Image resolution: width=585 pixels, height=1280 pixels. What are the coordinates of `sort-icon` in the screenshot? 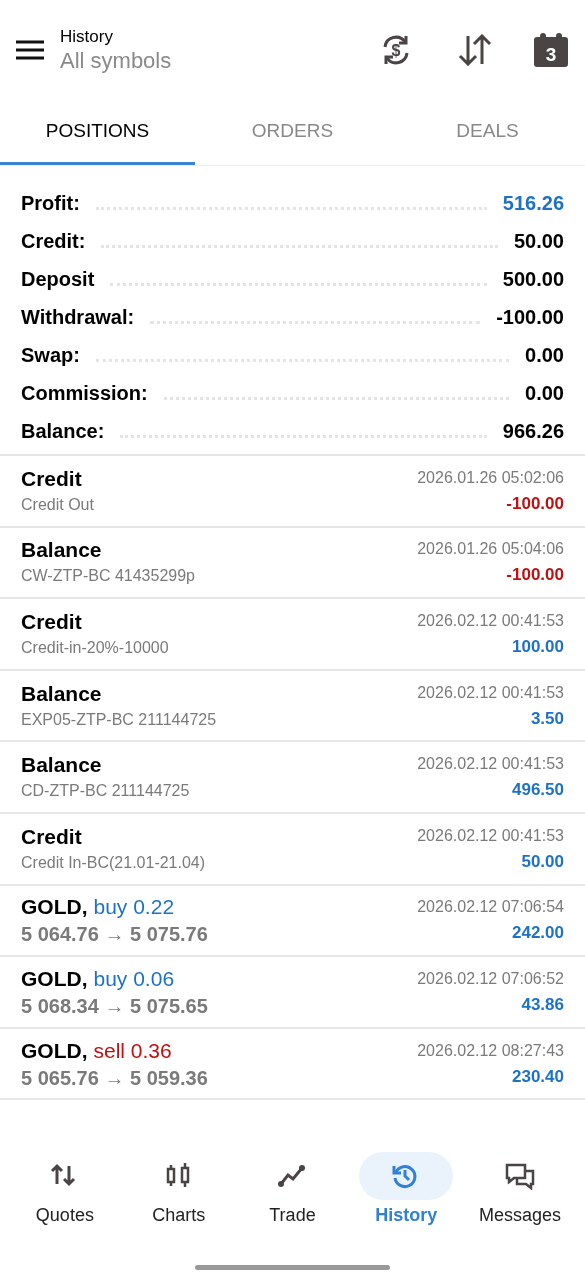 It's located at (475, 50).